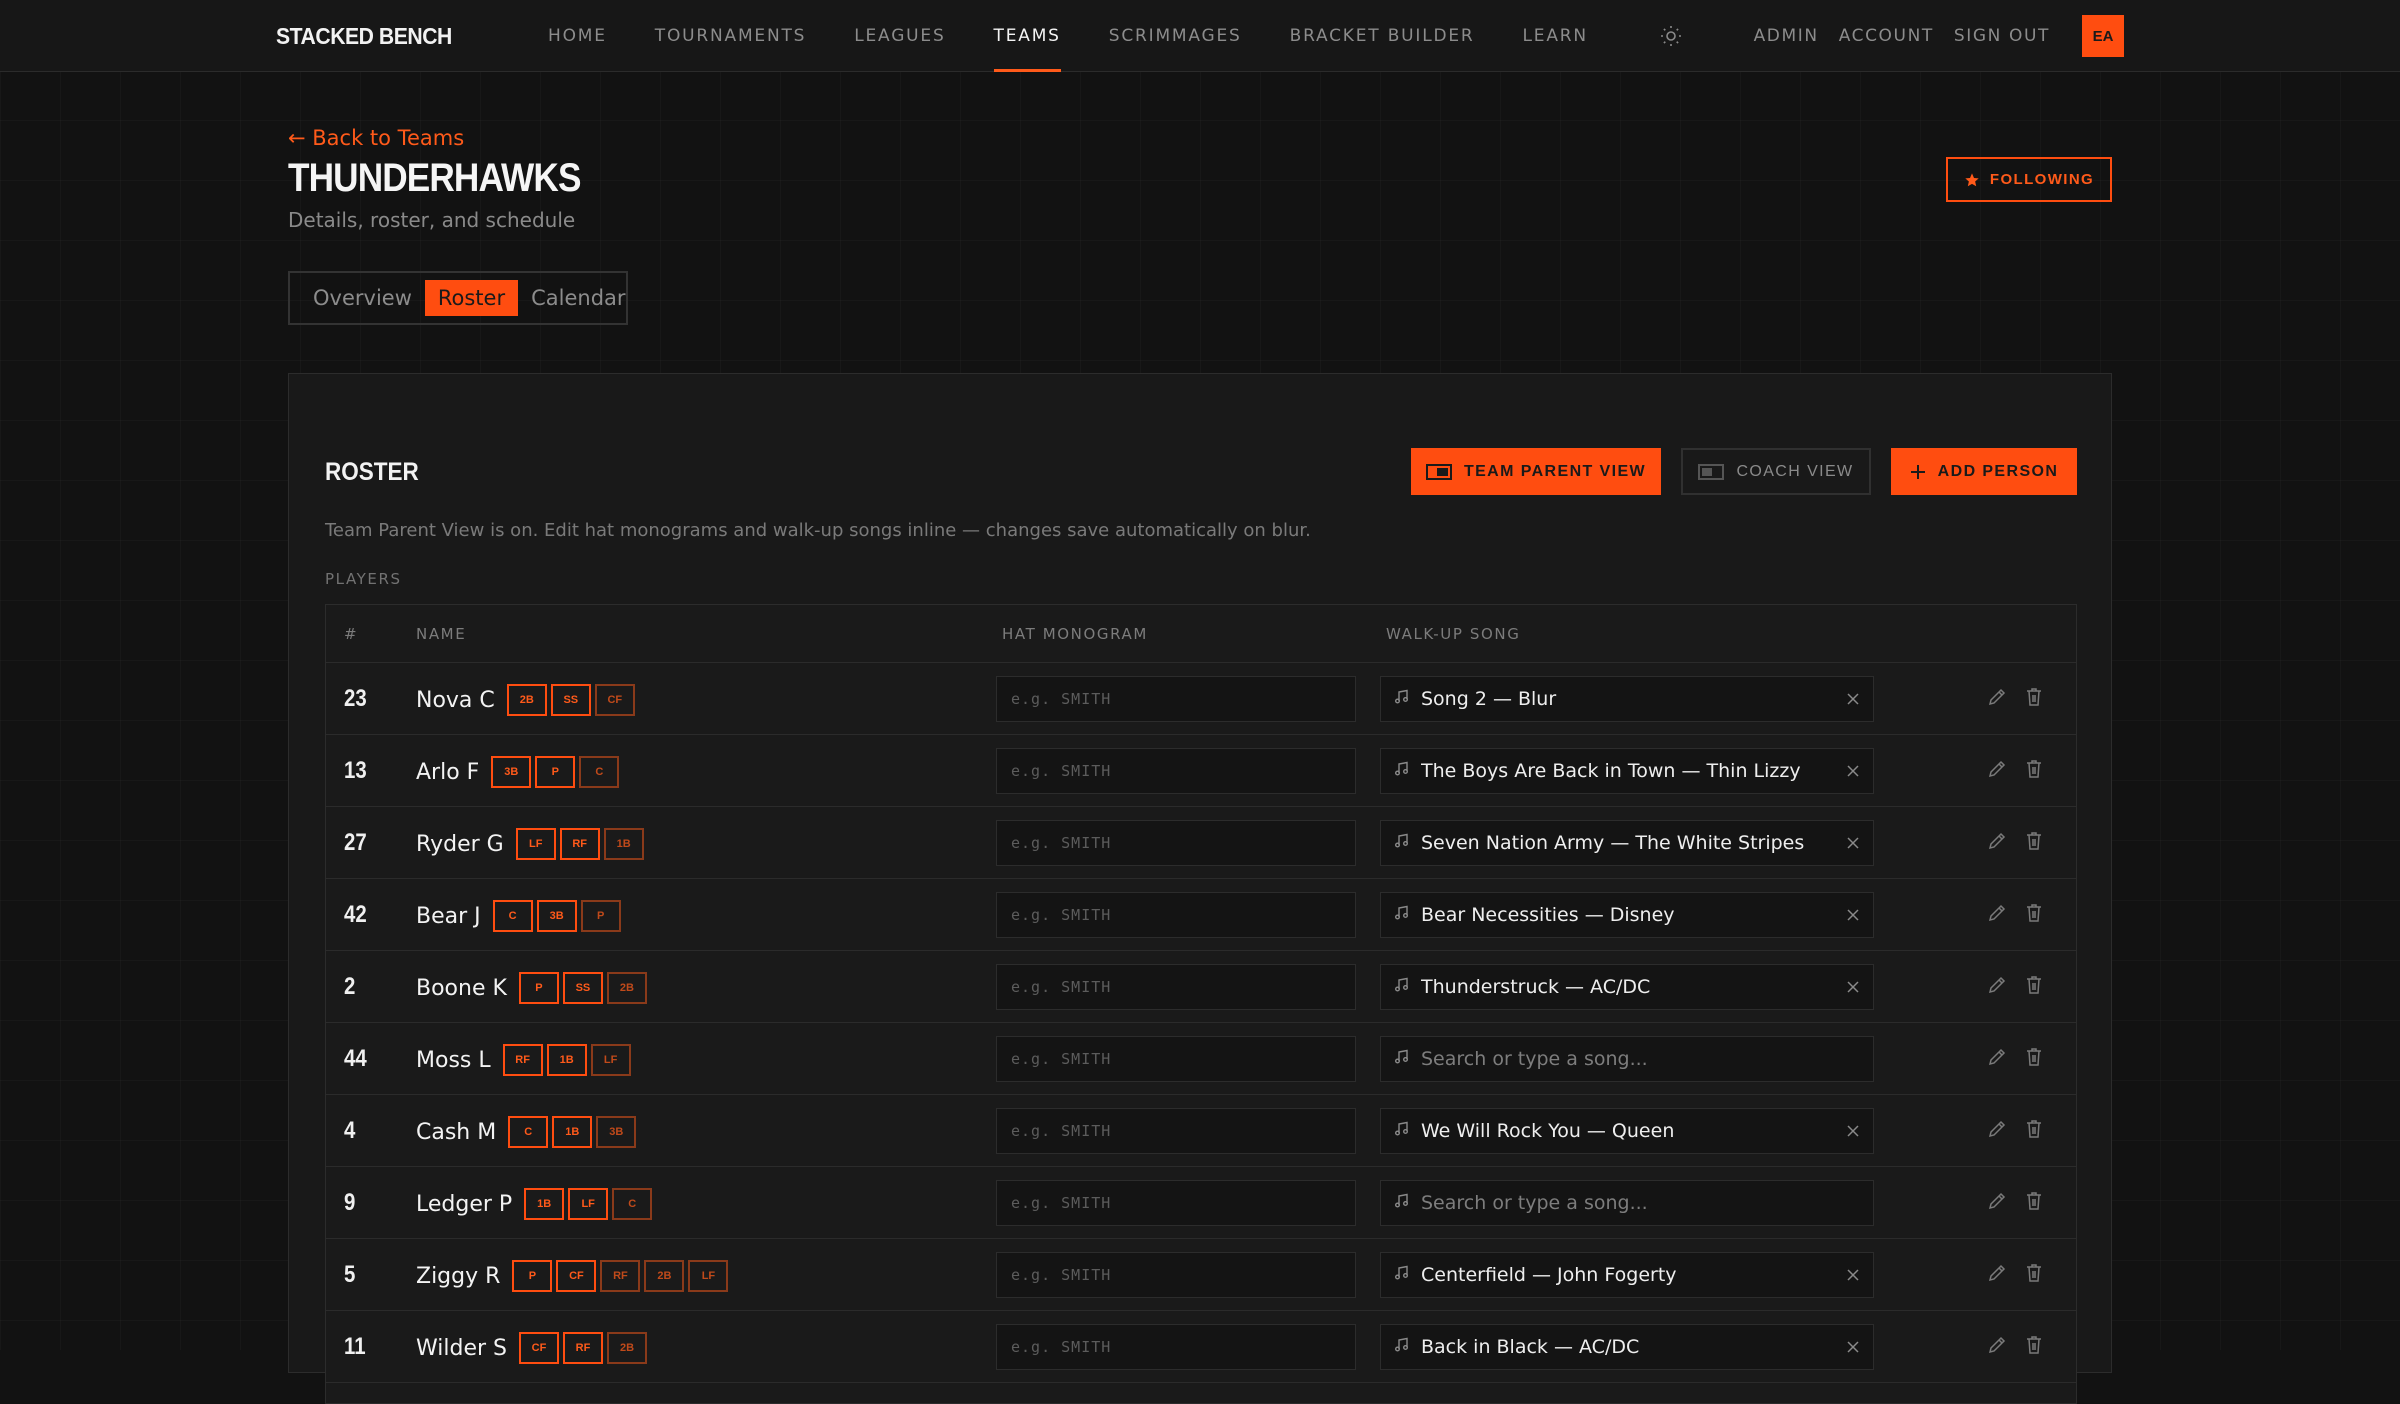  Describe the element at coordinates (1027, 36) in the screenshot. I see `nav-teams: TEAMS` at that location.